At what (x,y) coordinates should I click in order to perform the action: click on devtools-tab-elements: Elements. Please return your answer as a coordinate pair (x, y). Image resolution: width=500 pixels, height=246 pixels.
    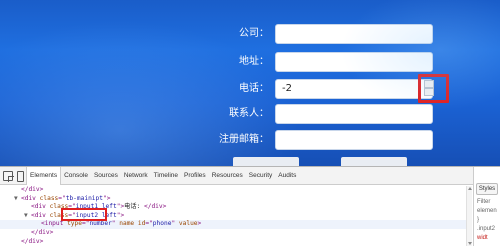
    Looking at the image, I should click on (44, 176).